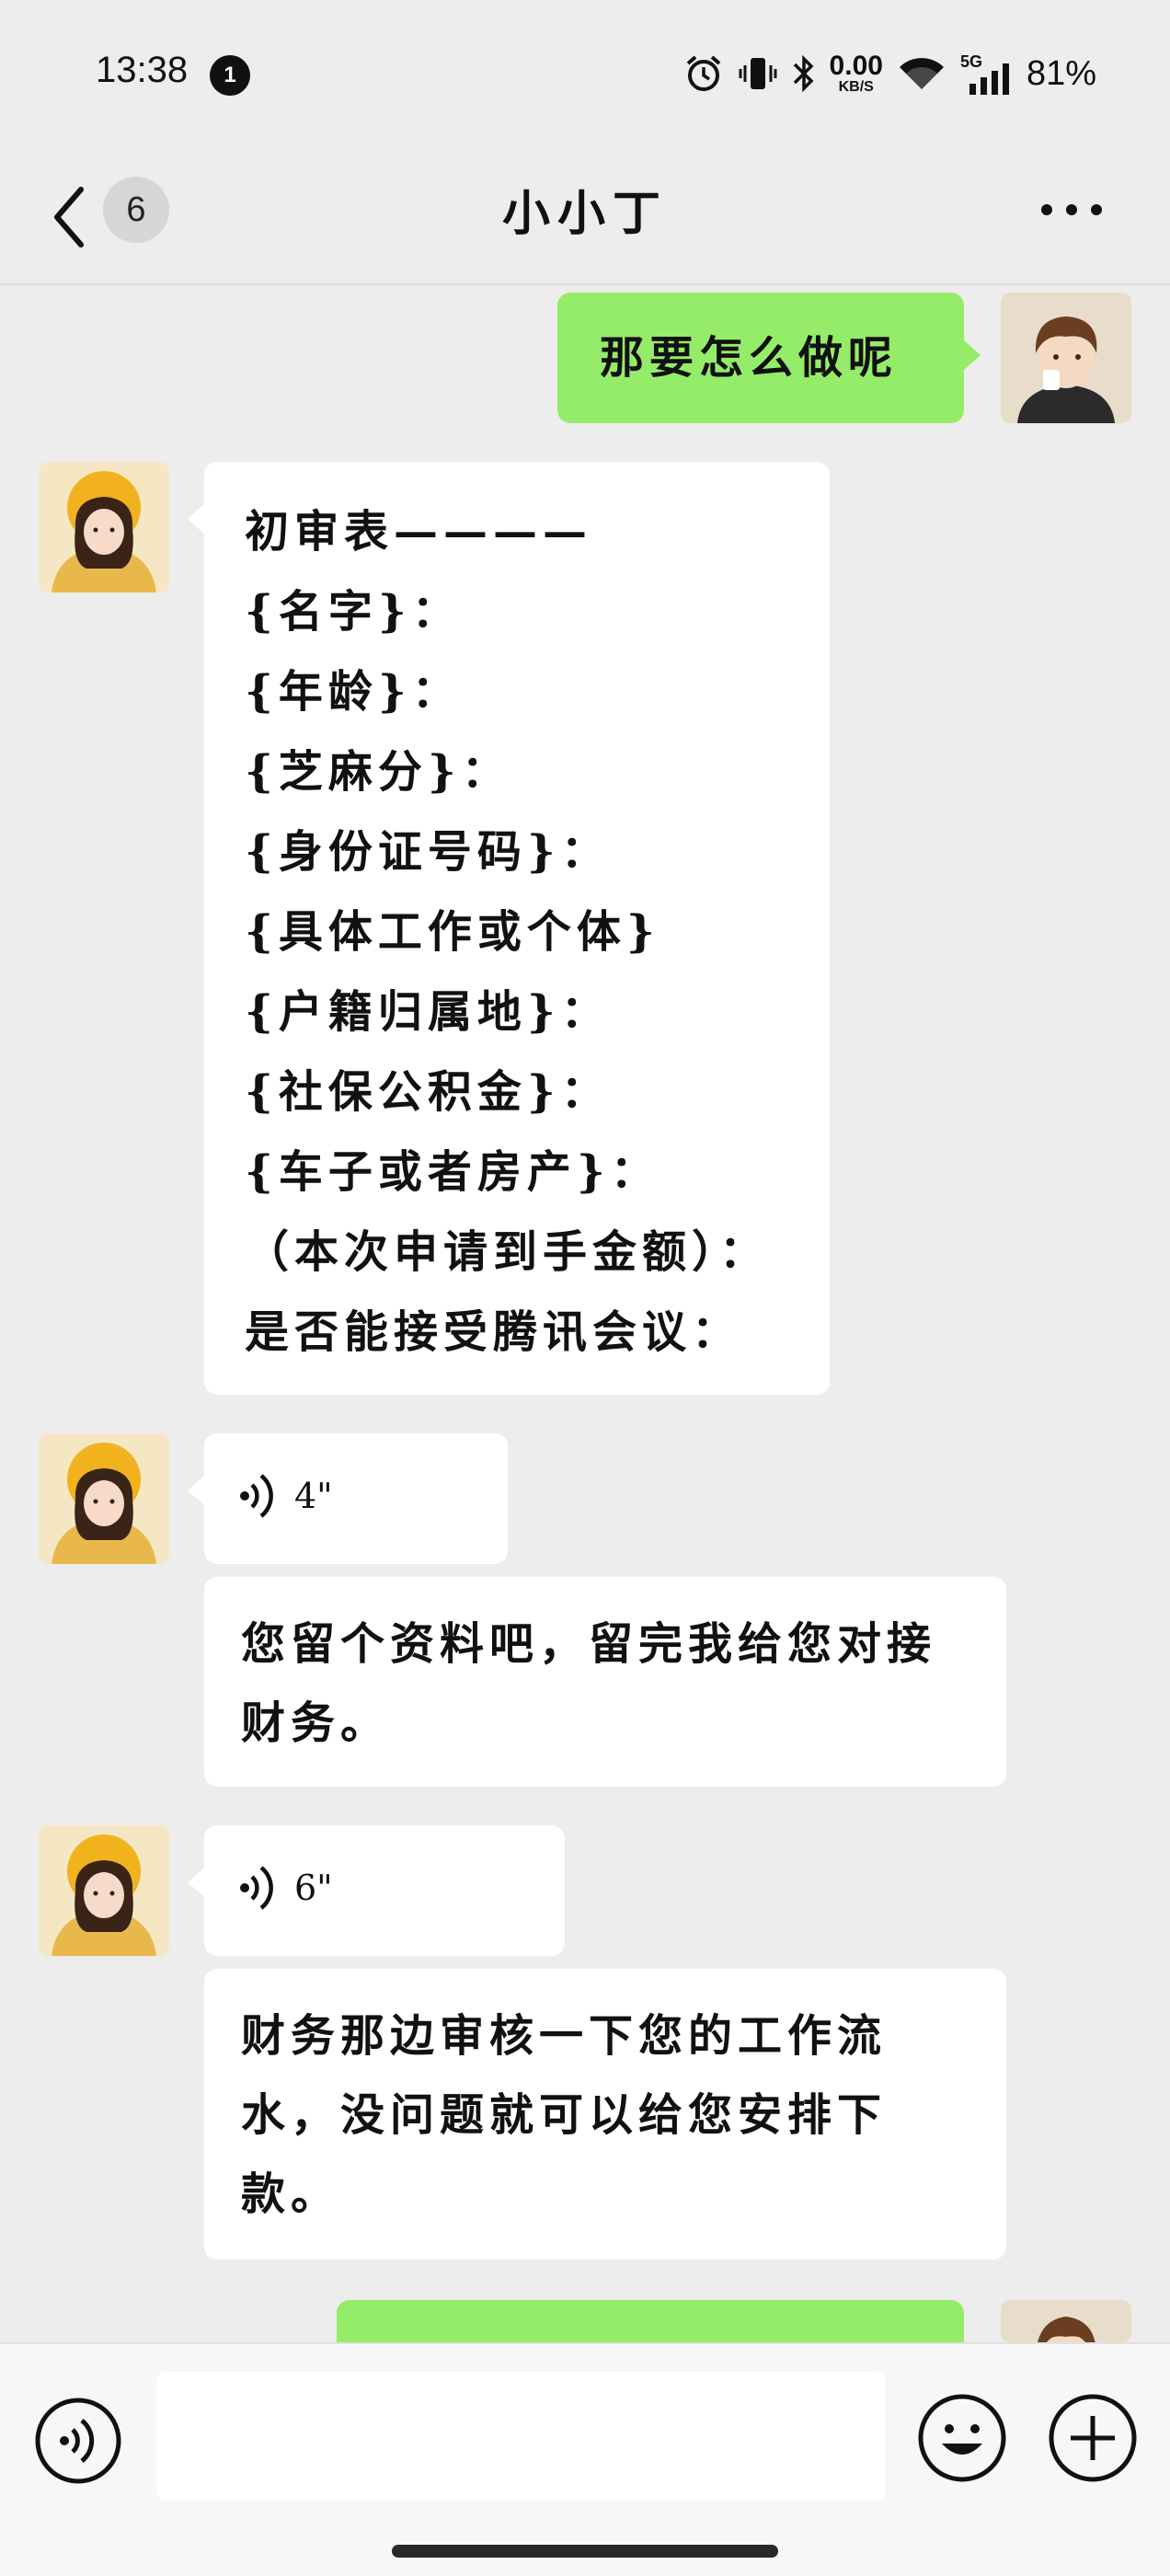  I want to click on sent-message-bubble: 那要怎么做呢, so click(769, 358).